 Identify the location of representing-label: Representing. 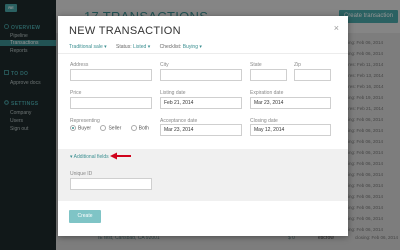
(85, 121).